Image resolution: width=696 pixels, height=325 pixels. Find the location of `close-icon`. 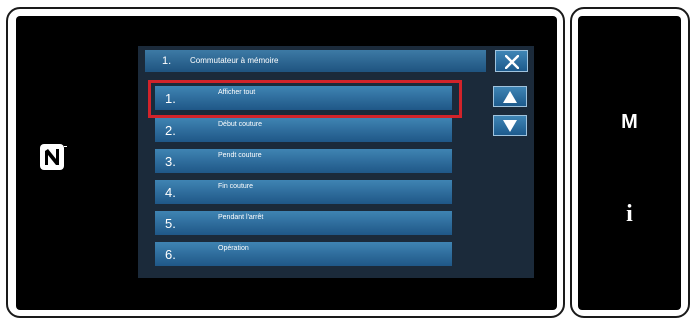

close-icon is located at coordinates (511, 62).